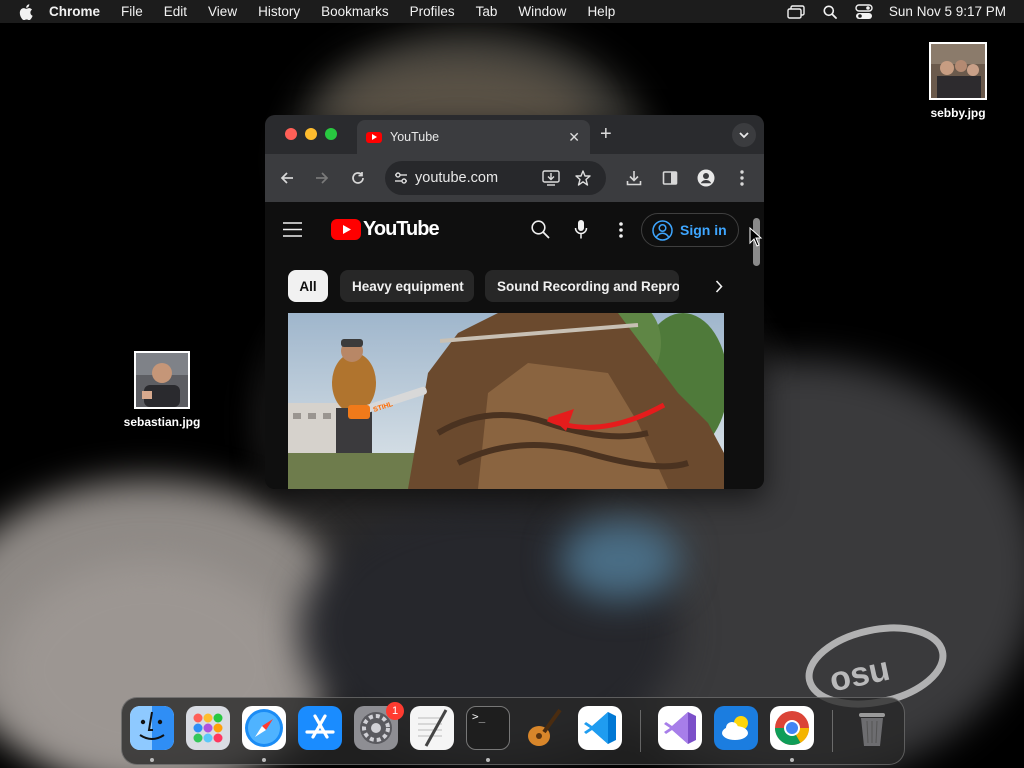 The width and height of the screenshot is (1024, 768). I want to click on textedit-pen-icon, so click(433, 728).